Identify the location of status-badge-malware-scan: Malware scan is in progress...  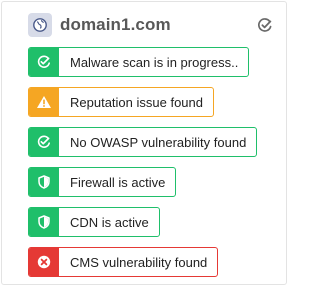
(139, 62).